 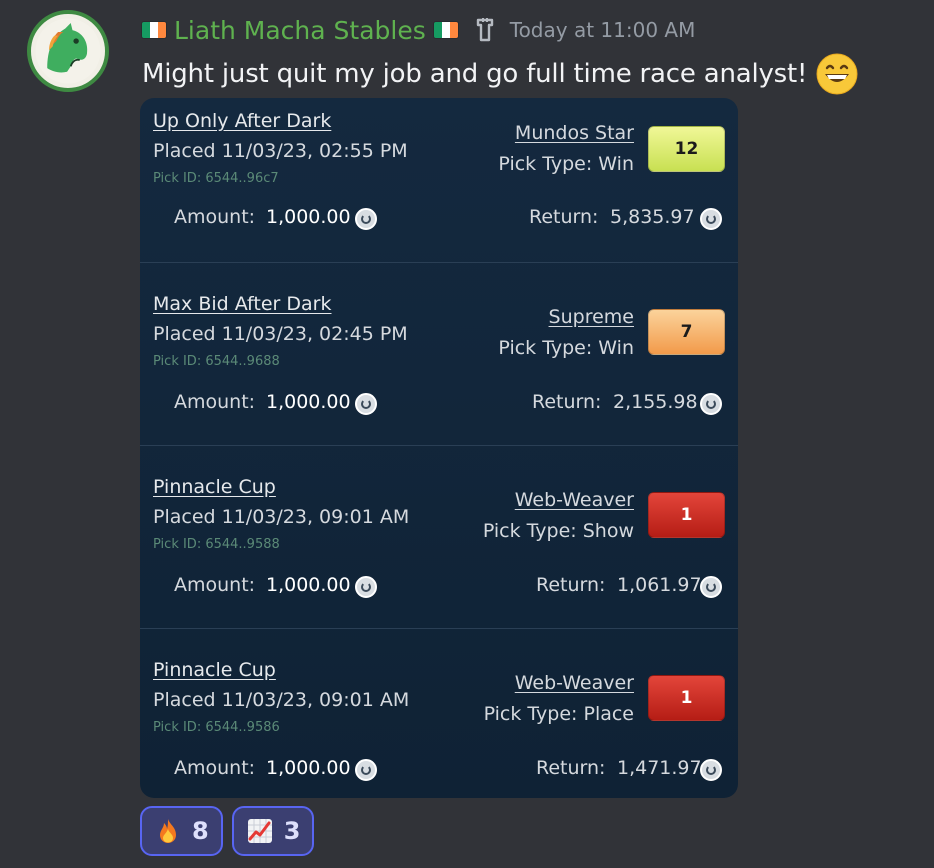 What do you see at coordinates (686, 149) in the screenshot?
I see `horse-number-badge: 12` at bounding box center [686, 149].